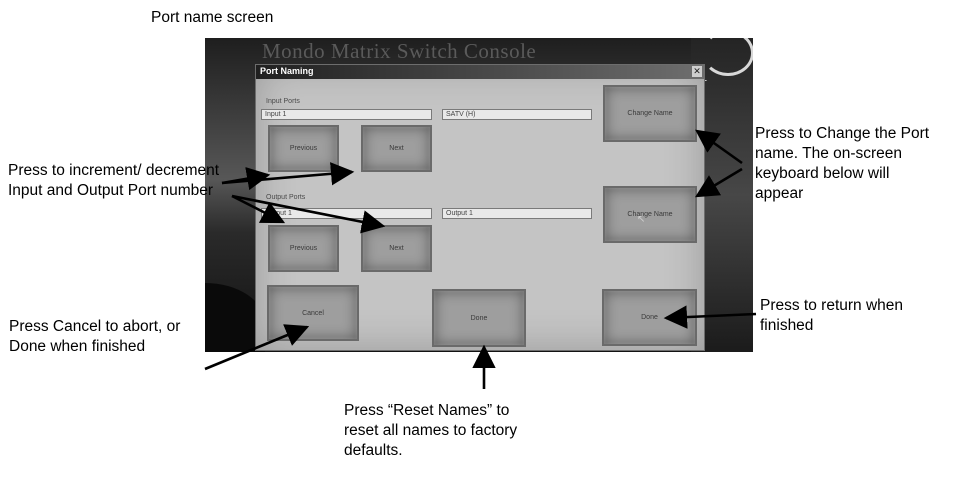 This screenshot has height=494, width=953. Describe the element at coordinates (288, 174) in the screenshot. I see `arrow-to-input-next` at that location.